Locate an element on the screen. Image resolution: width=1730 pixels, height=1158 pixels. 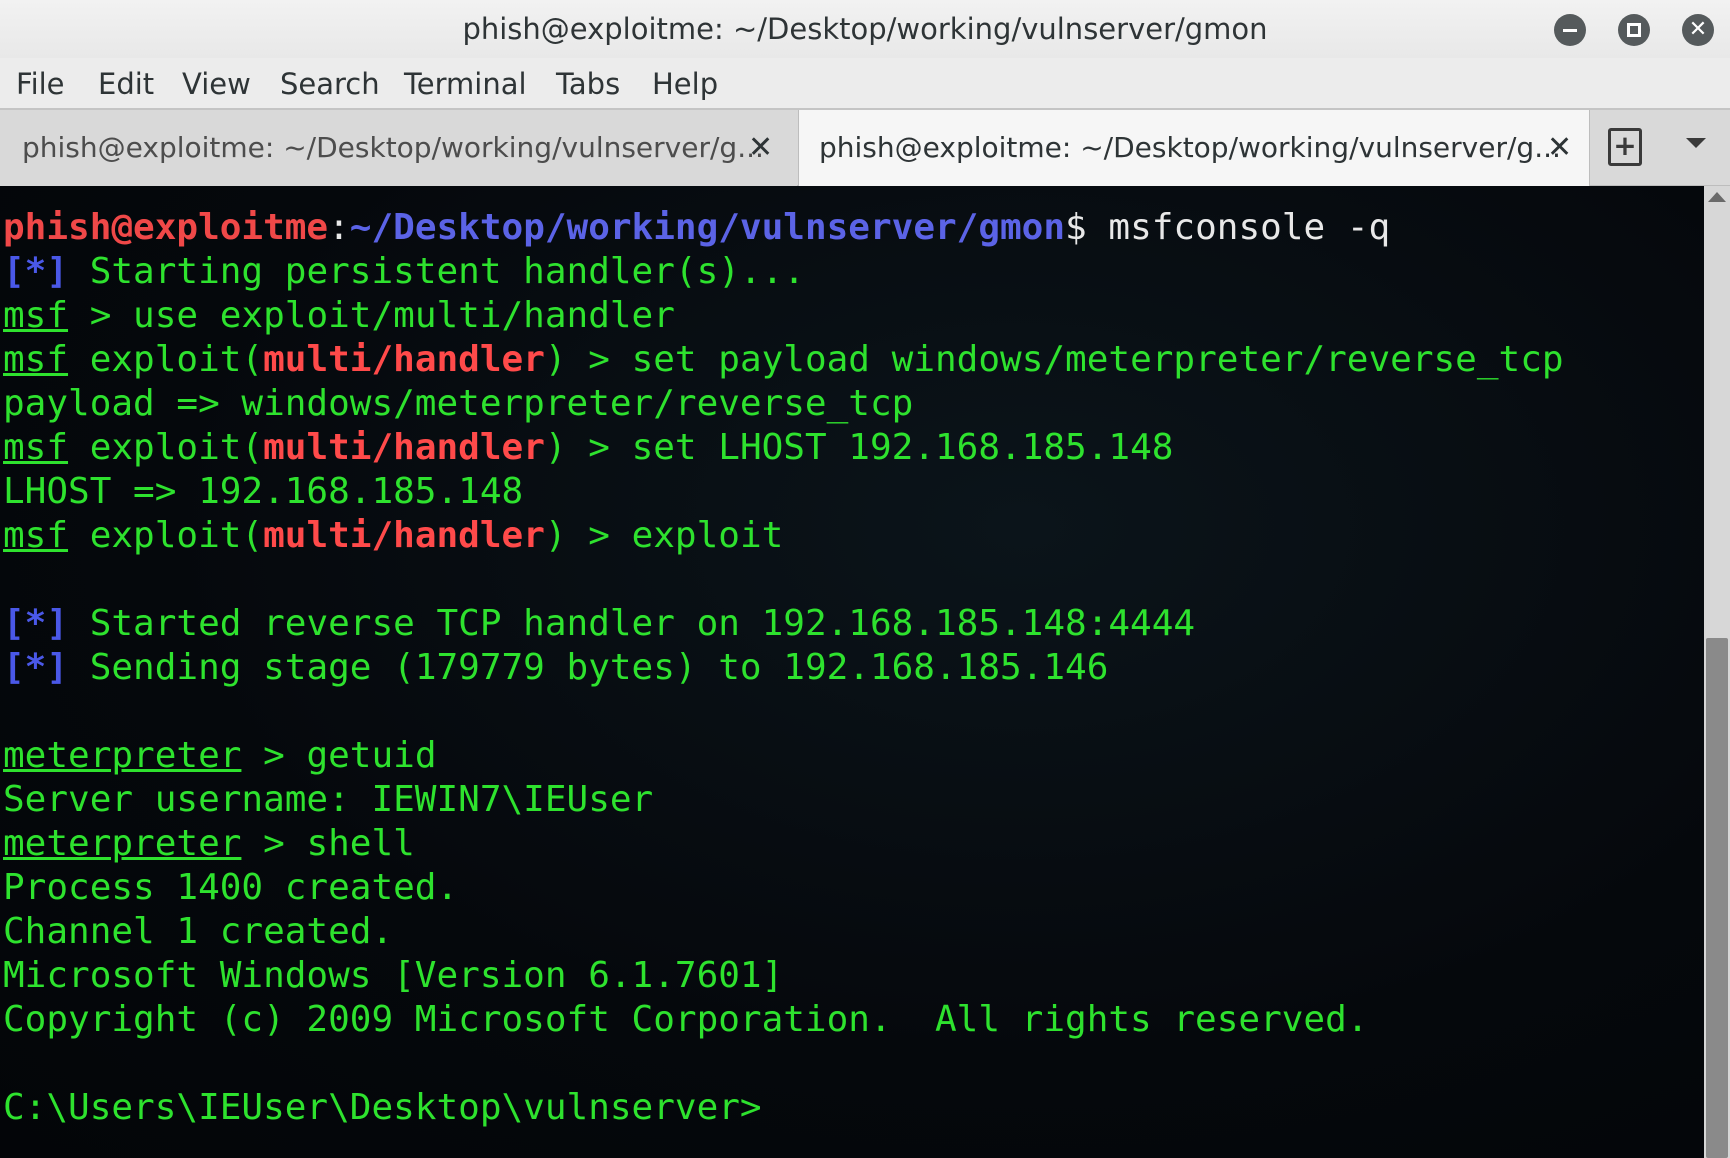
close-window-button: ✕ is located at coordinates (1698, 30).